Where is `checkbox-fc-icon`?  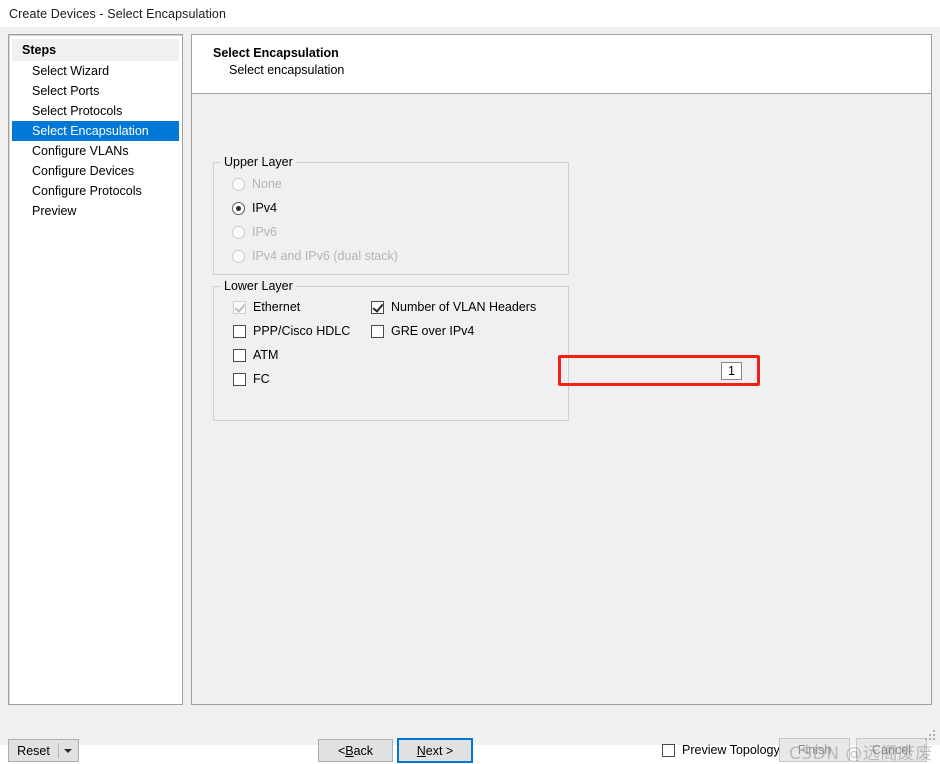 checkbox-fc-icon is located at coordinates (239, 379).